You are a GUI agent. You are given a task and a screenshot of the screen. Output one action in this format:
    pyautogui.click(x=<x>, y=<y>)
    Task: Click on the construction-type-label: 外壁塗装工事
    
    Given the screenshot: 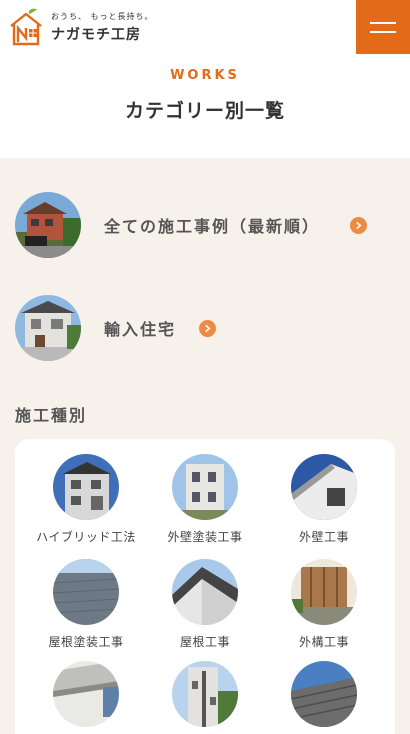 What is the action you would take?
    pyautogui.click(x=205, y=537)
    